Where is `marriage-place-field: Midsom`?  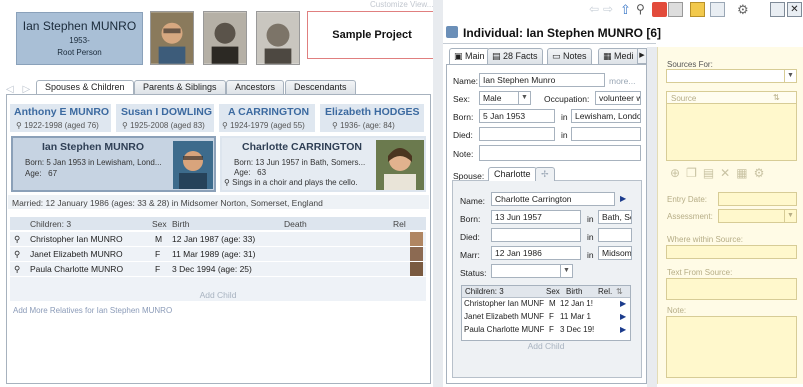 marriage-place-field: Midsom is located at coordinates (615, 253).